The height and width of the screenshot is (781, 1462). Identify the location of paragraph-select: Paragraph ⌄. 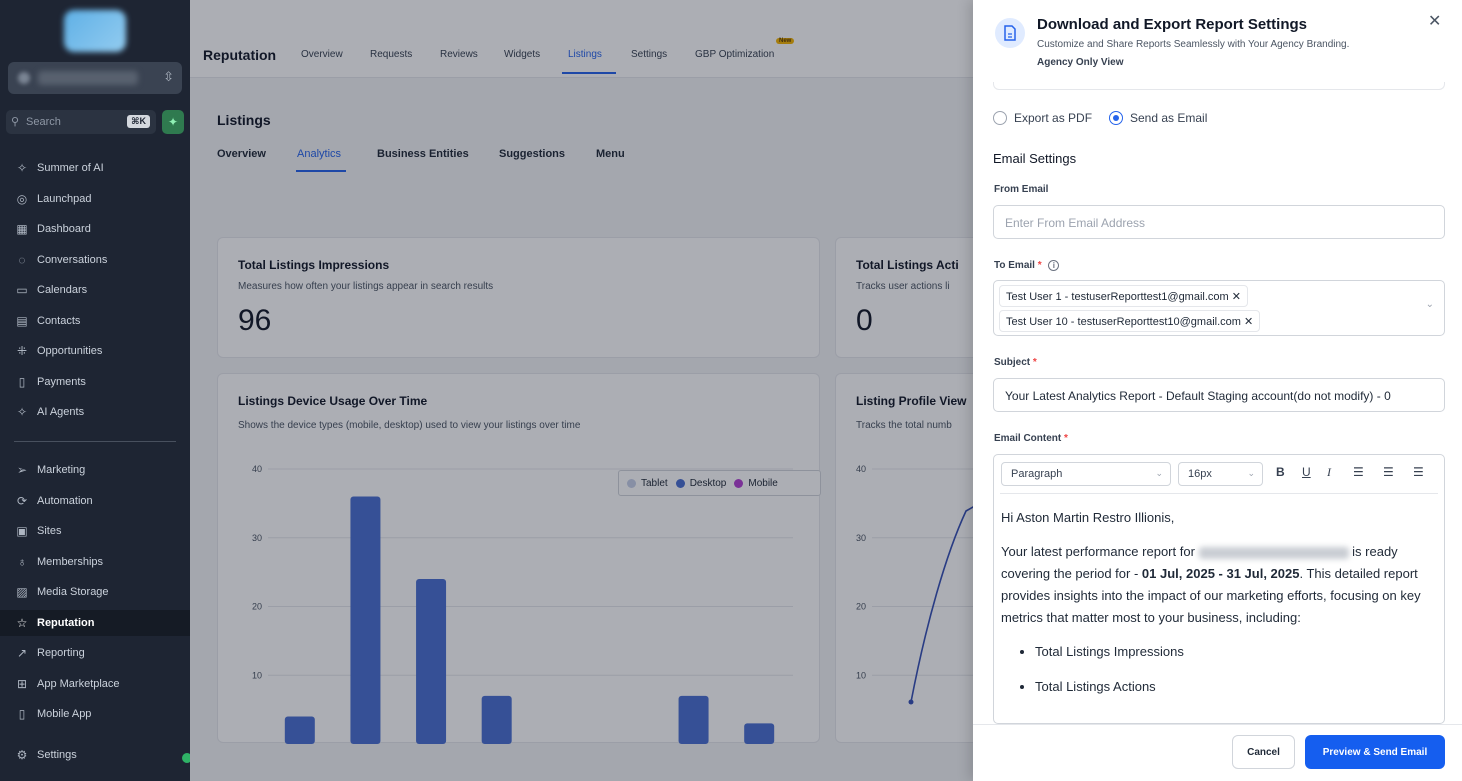
(1086, 474).